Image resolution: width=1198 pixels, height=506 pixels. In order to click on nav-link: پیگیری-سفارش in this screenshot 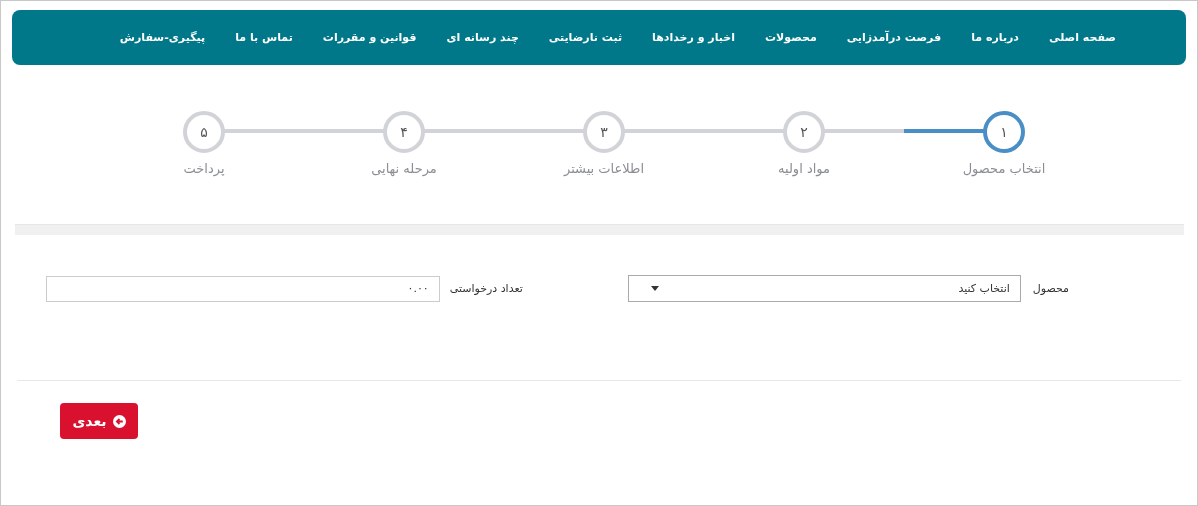, I will do `click(162, 37)`.